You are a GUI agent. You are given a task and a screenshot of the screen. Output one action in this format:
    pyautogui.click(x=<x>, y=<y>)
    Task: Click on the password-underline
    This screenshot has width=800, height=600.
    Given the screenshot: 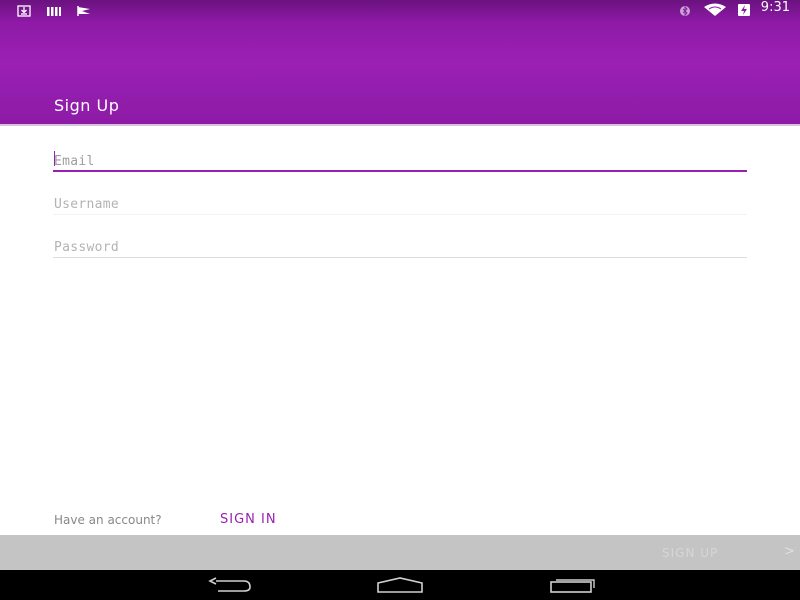 What is the action you would take?
    pyautogui.click(x=400, y=257)
    